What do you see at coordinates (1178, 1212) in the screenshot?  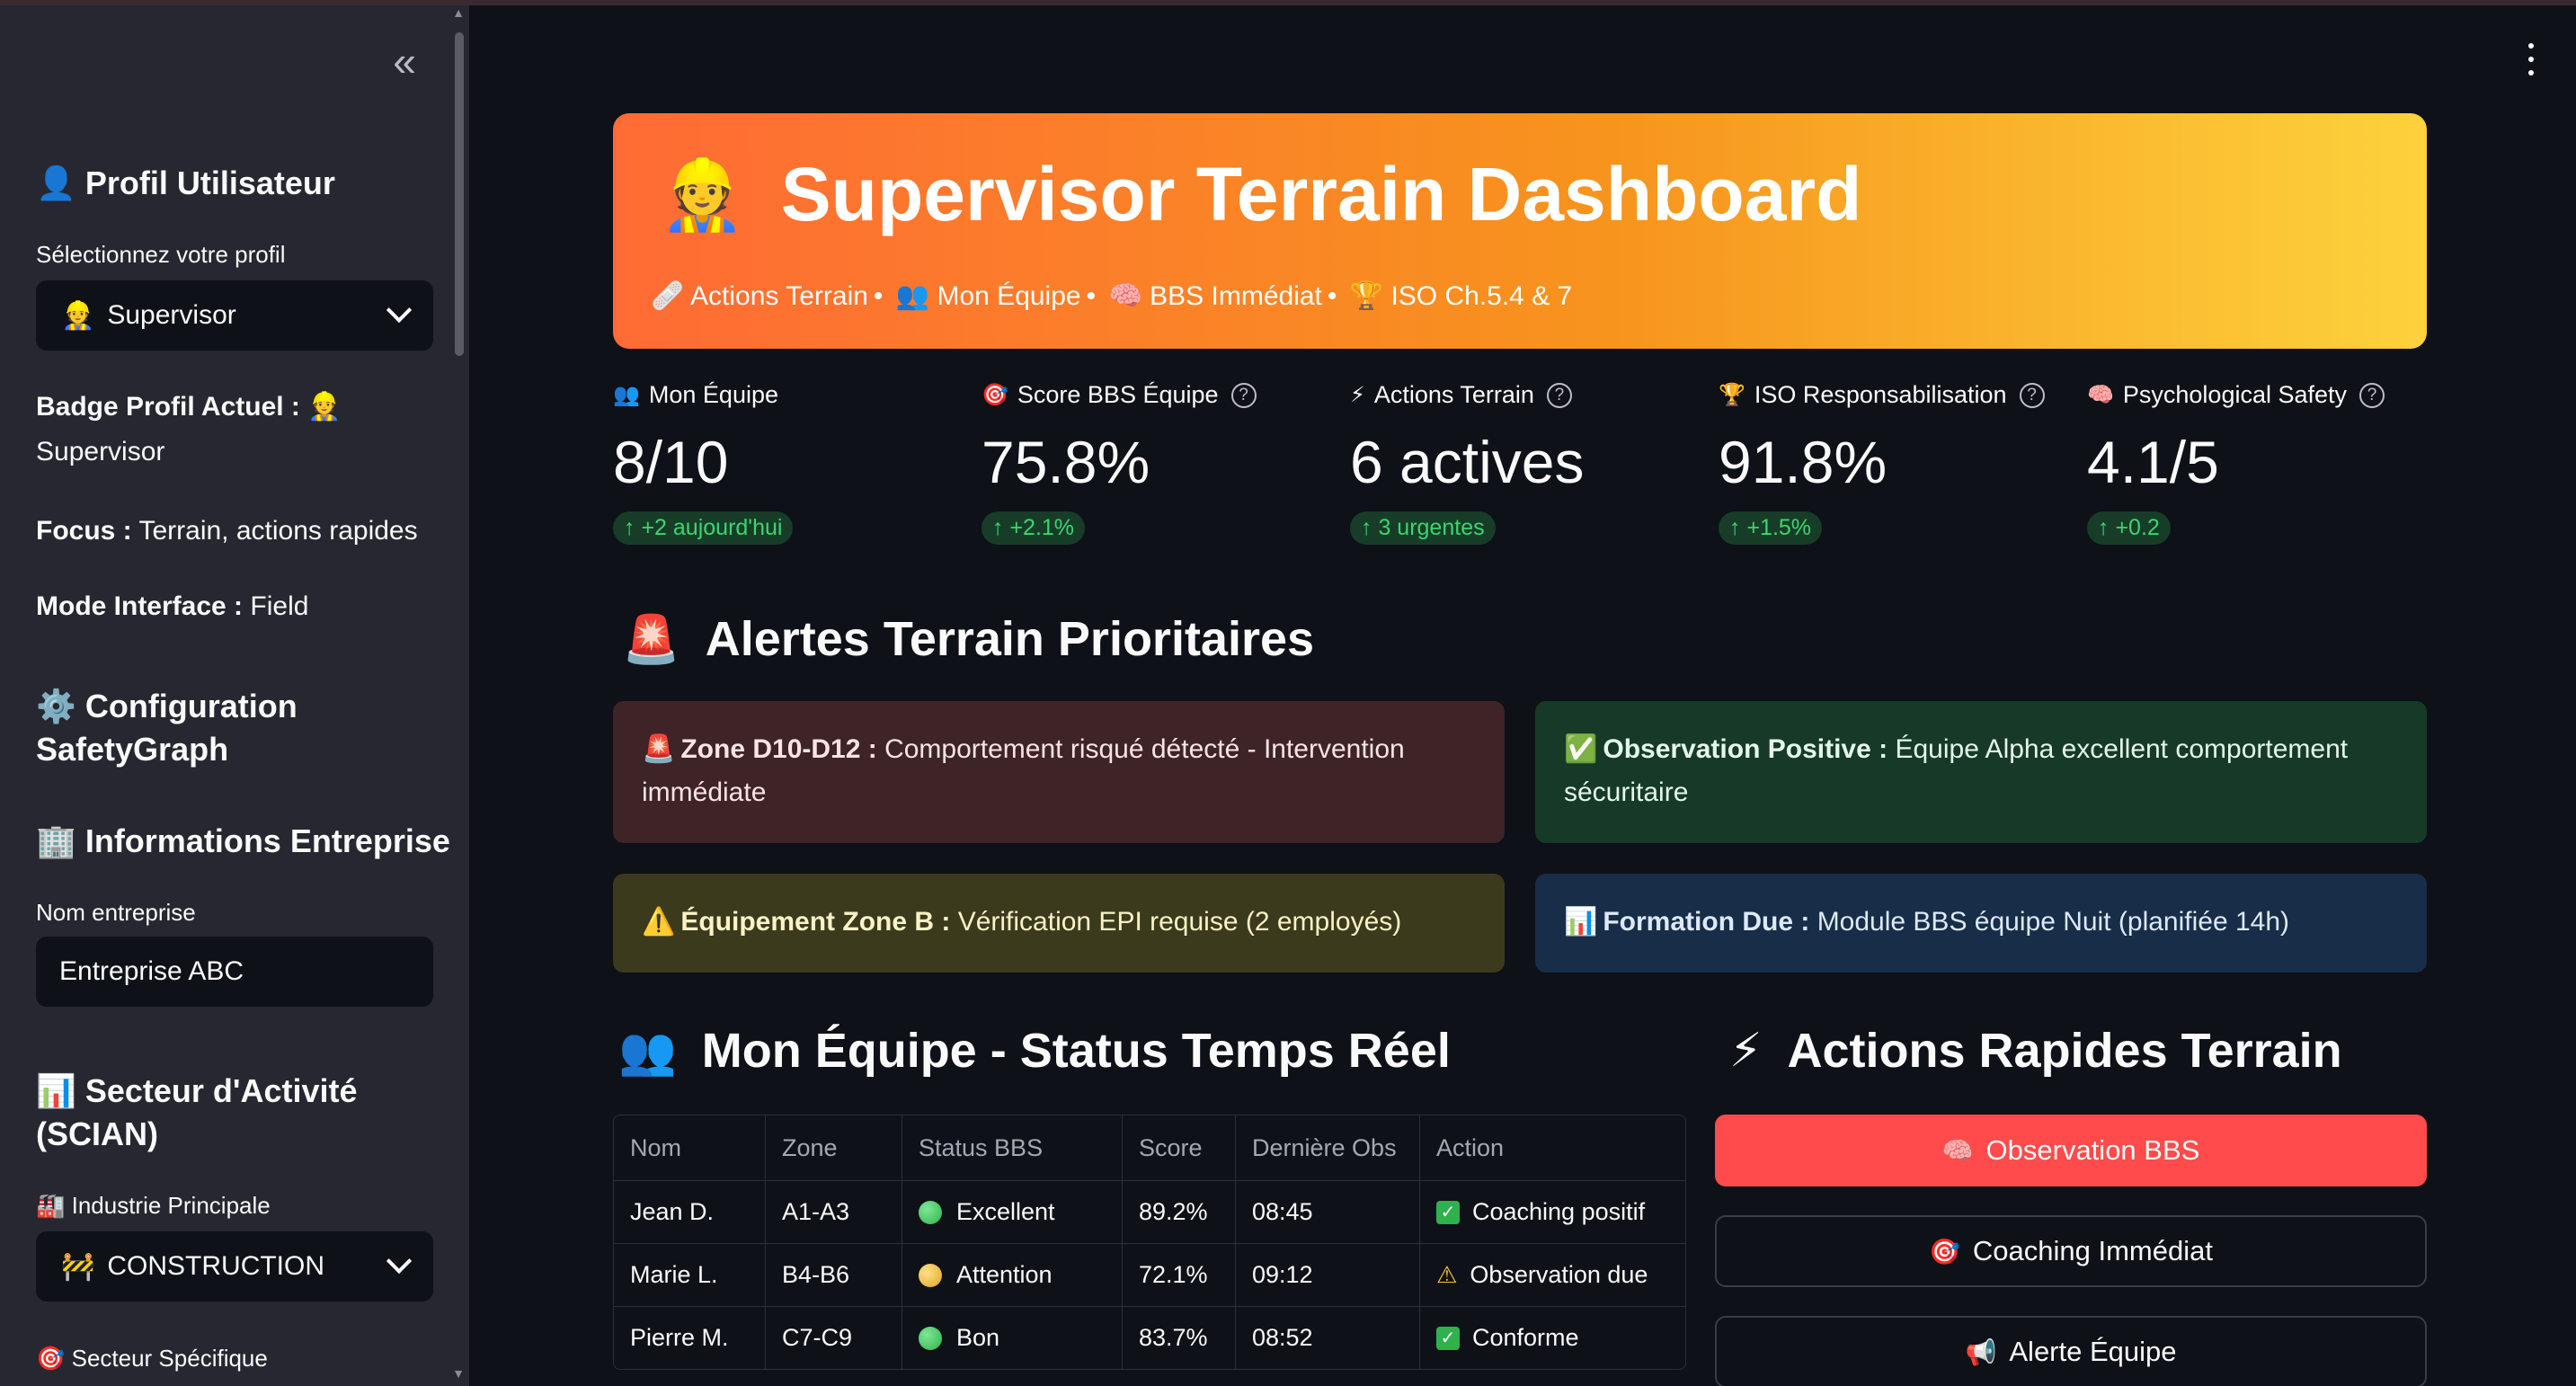 I see `table-cell: 89.2%` at bounding box center [1178, 1212].